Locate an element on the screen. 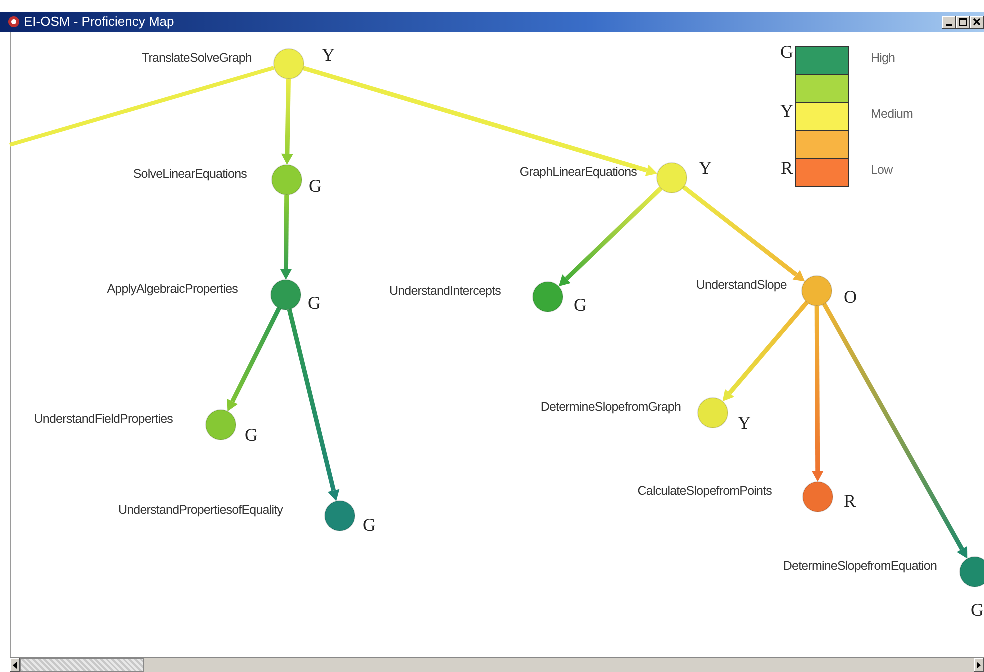  node-label: TranslateSolveGraph is located at coordinates (197, 58).